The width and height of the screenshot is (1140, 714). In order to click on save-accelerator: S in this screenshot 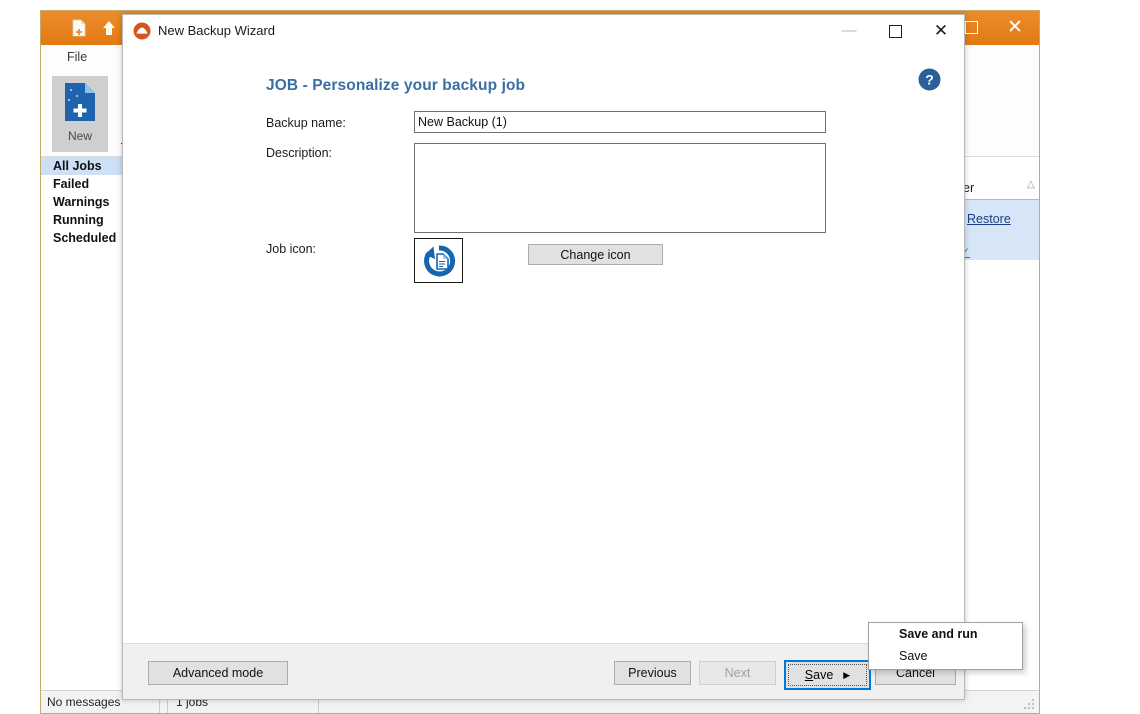, I will do `click(809, 675)`.